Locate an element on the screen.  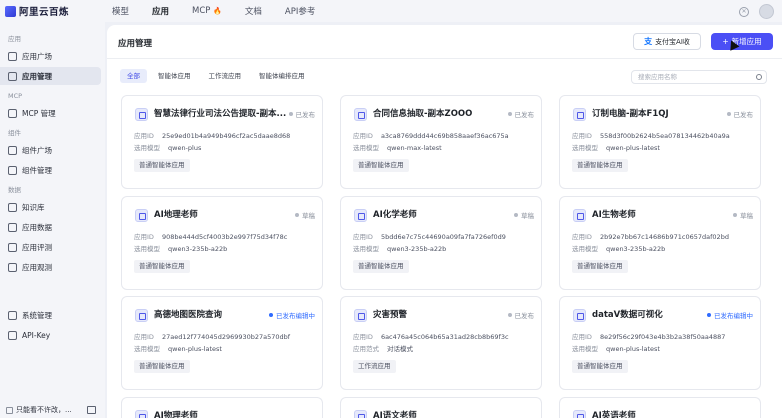
app-model-value: qwen-max-latest is located at coordinates (414, 148).